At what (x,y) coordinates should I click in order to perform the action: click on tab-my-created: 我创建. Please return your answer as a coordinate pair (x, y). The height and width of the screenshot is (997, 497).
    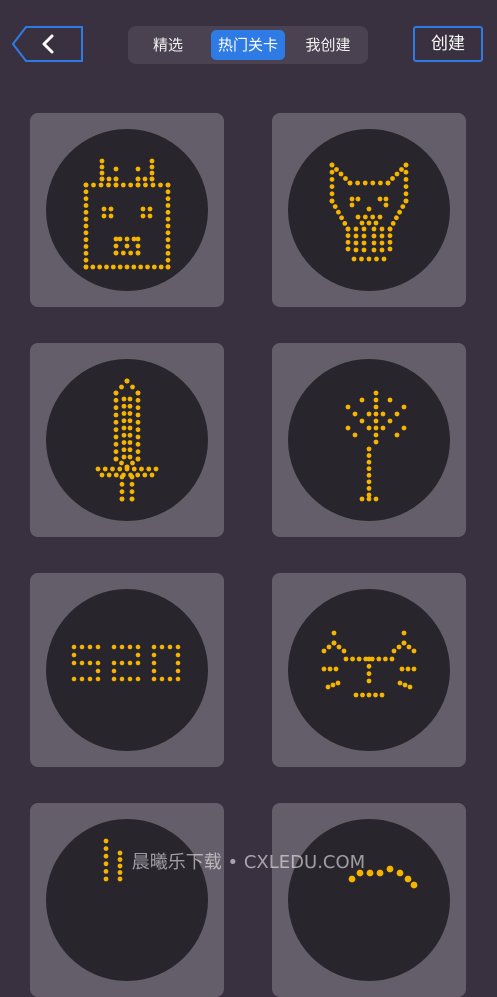
    Looking at the image, I should click on (328, 45).